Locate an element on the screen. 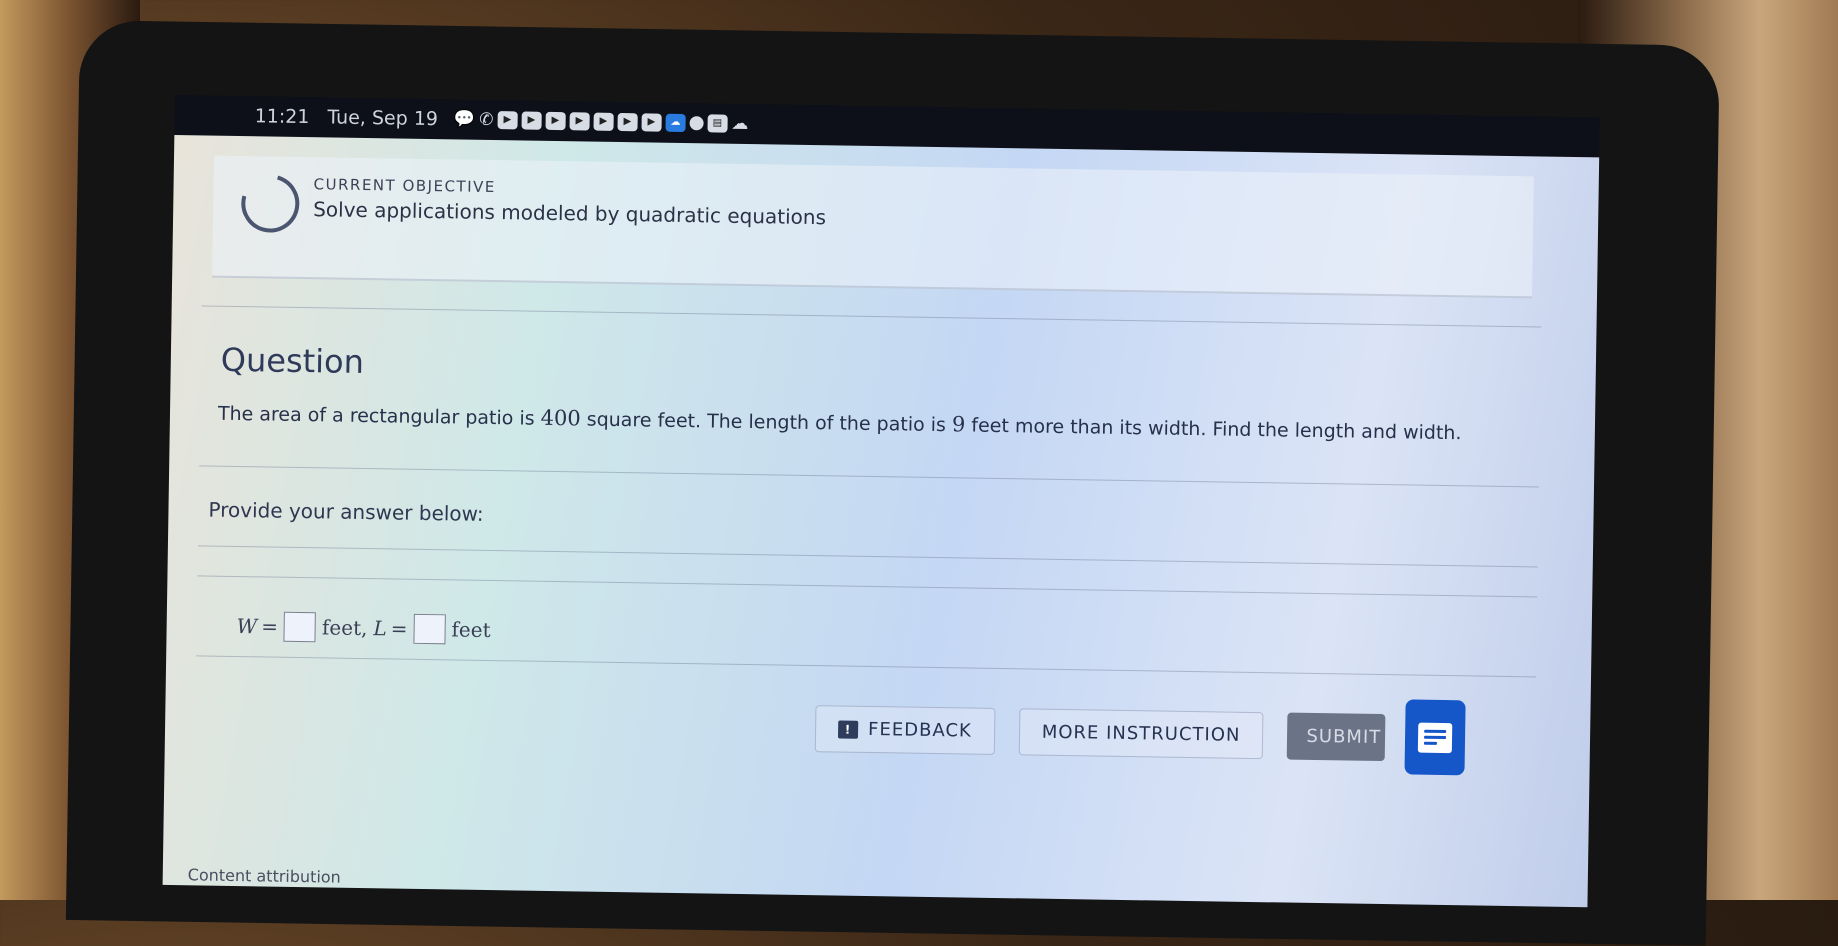 The height and width of the screenshot is (946, 1838). notification-icons: 💬 ✆ ▶ ▶ ▶ ▶ ▶ ▶ ▶ ☁ ▤ ☁ is located at coordinates (601, 122).